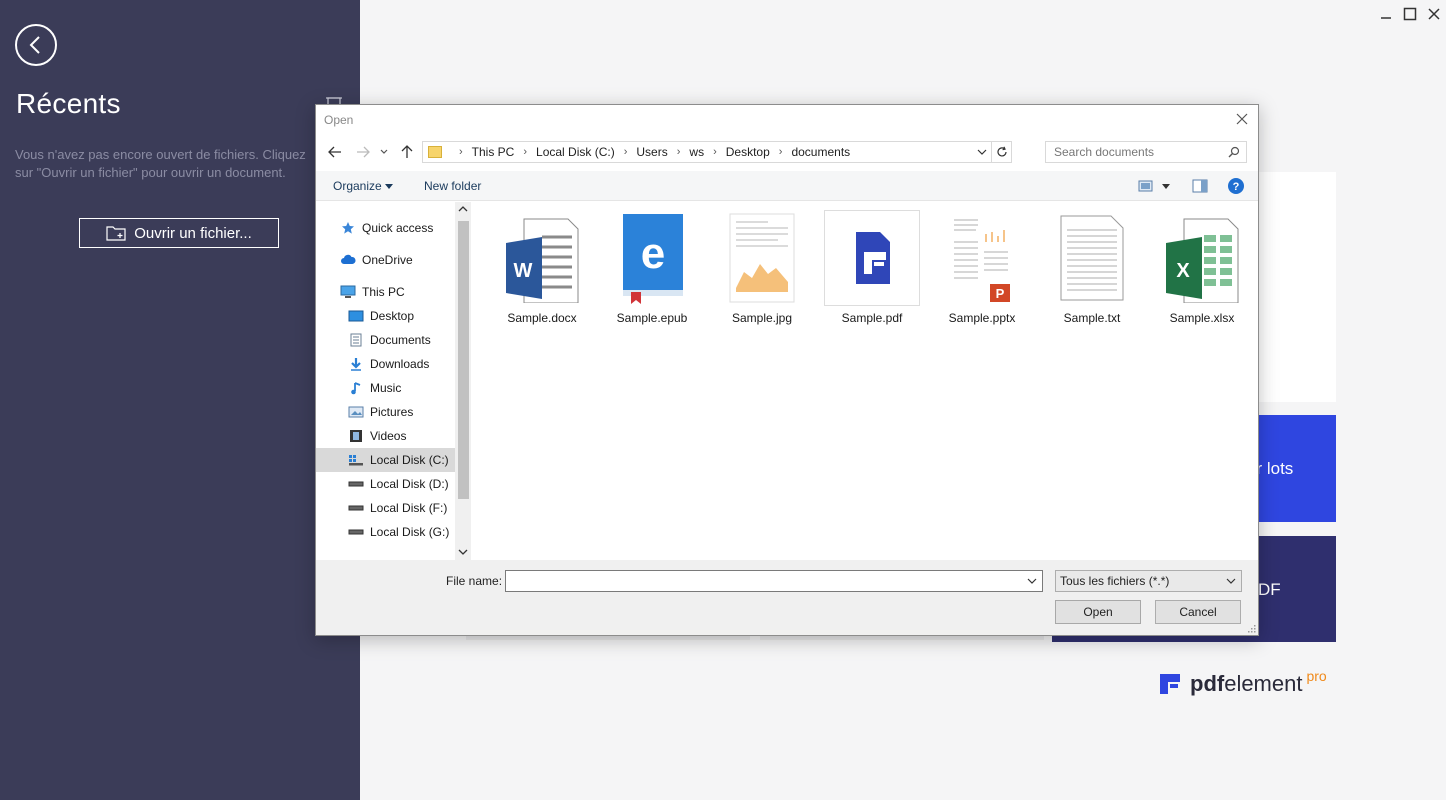  I want to click on breadcrumb-documents: › documents, so click(810, 152).